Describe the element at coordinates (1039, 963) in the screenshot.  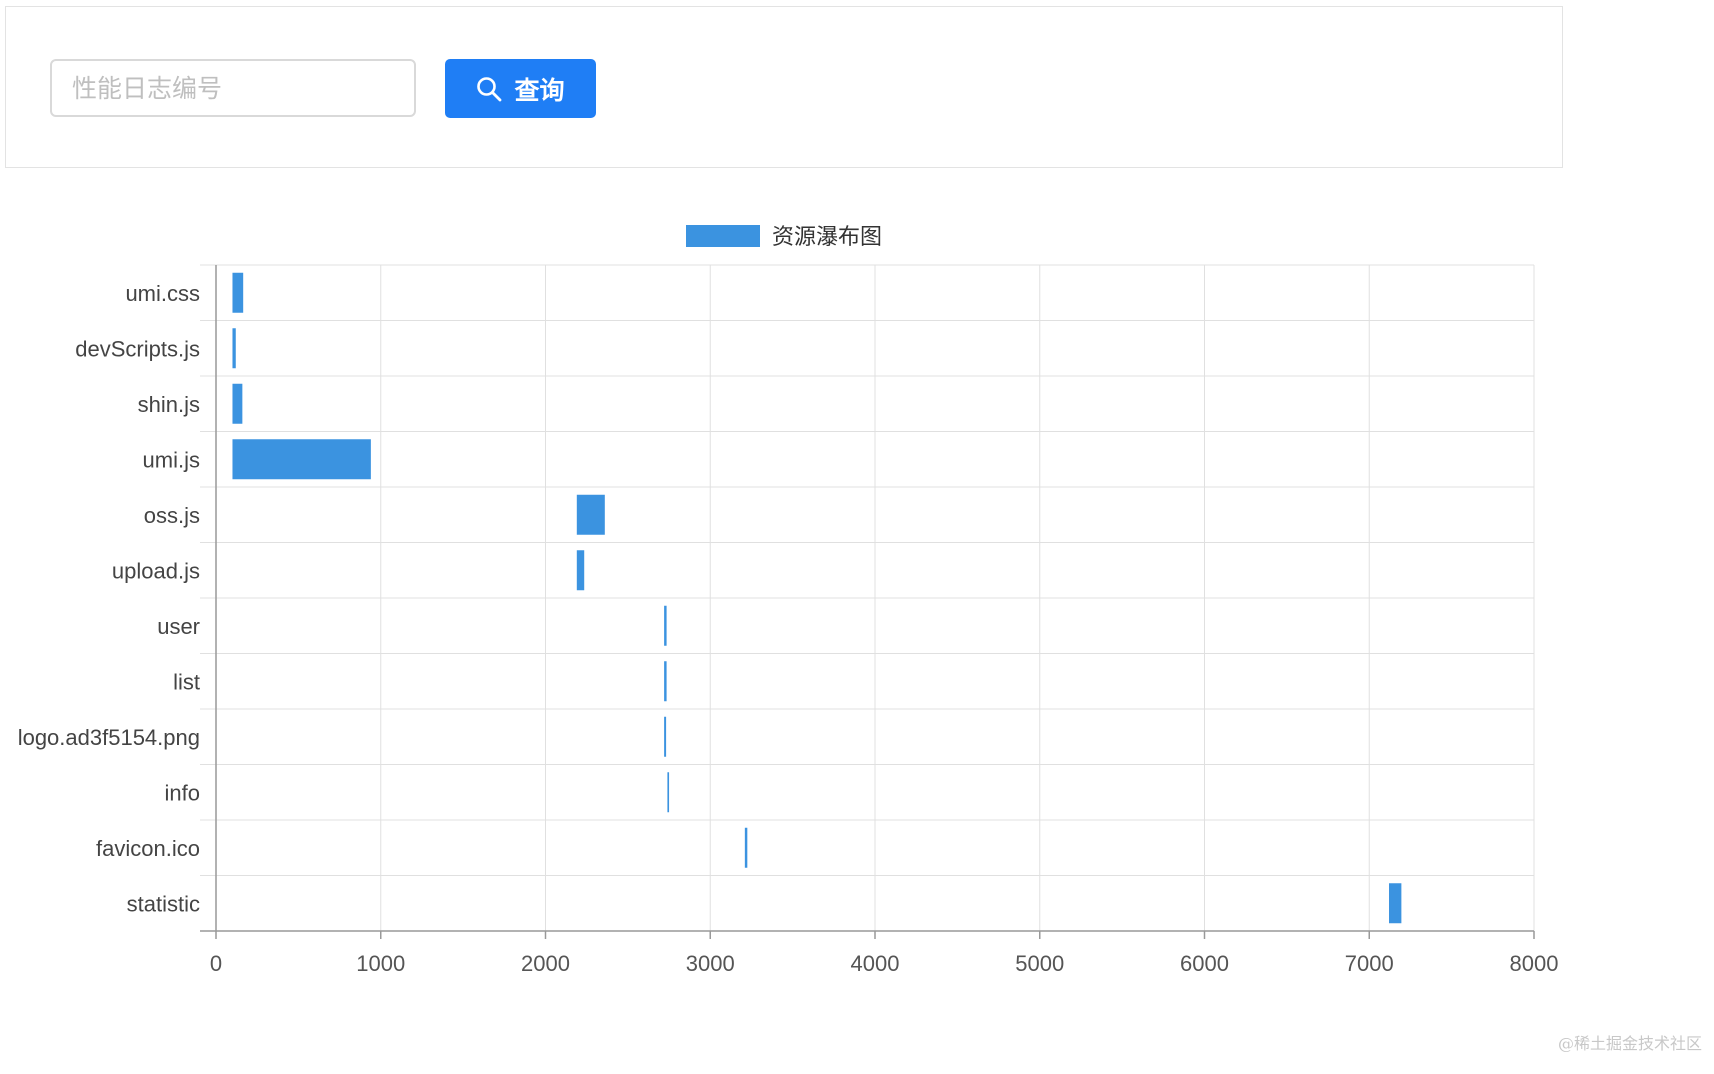
I see `x-tick-label: 5000` at that location.